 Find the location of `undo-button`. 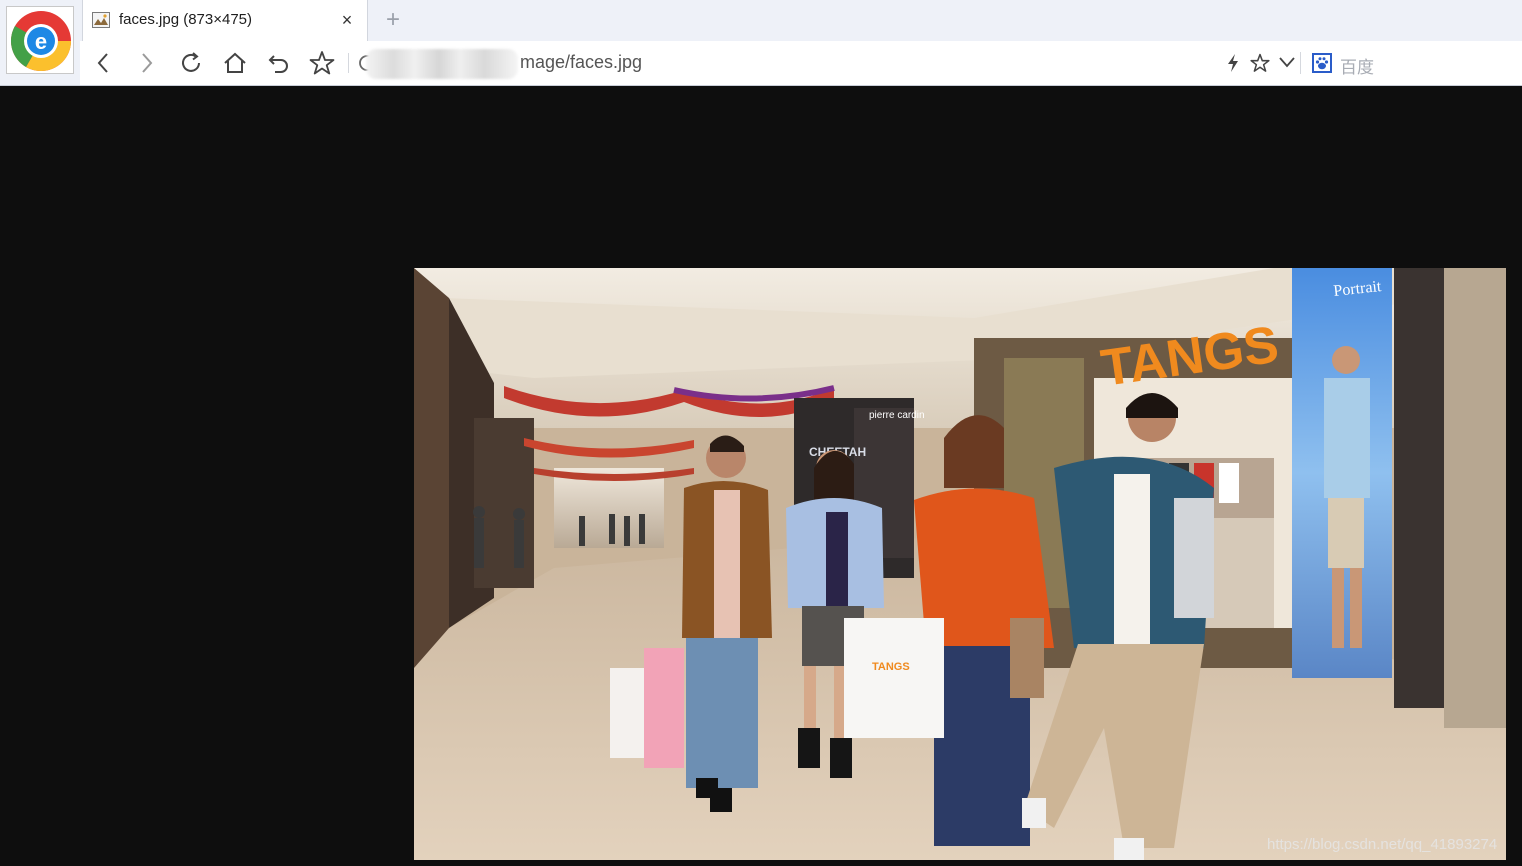

undo-button is located at coordinates (279, 63).